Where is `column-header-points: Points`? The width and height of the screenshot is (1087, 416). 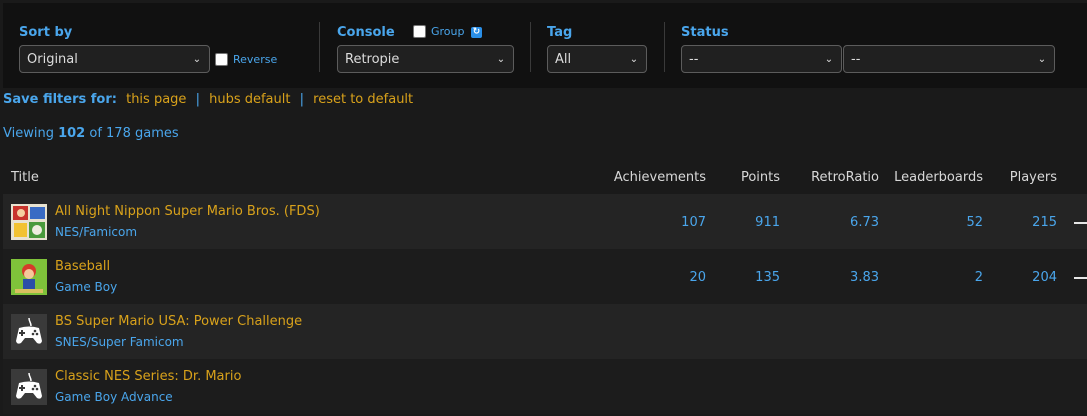 column-header-points: Points is located at coordinates (760, 177).